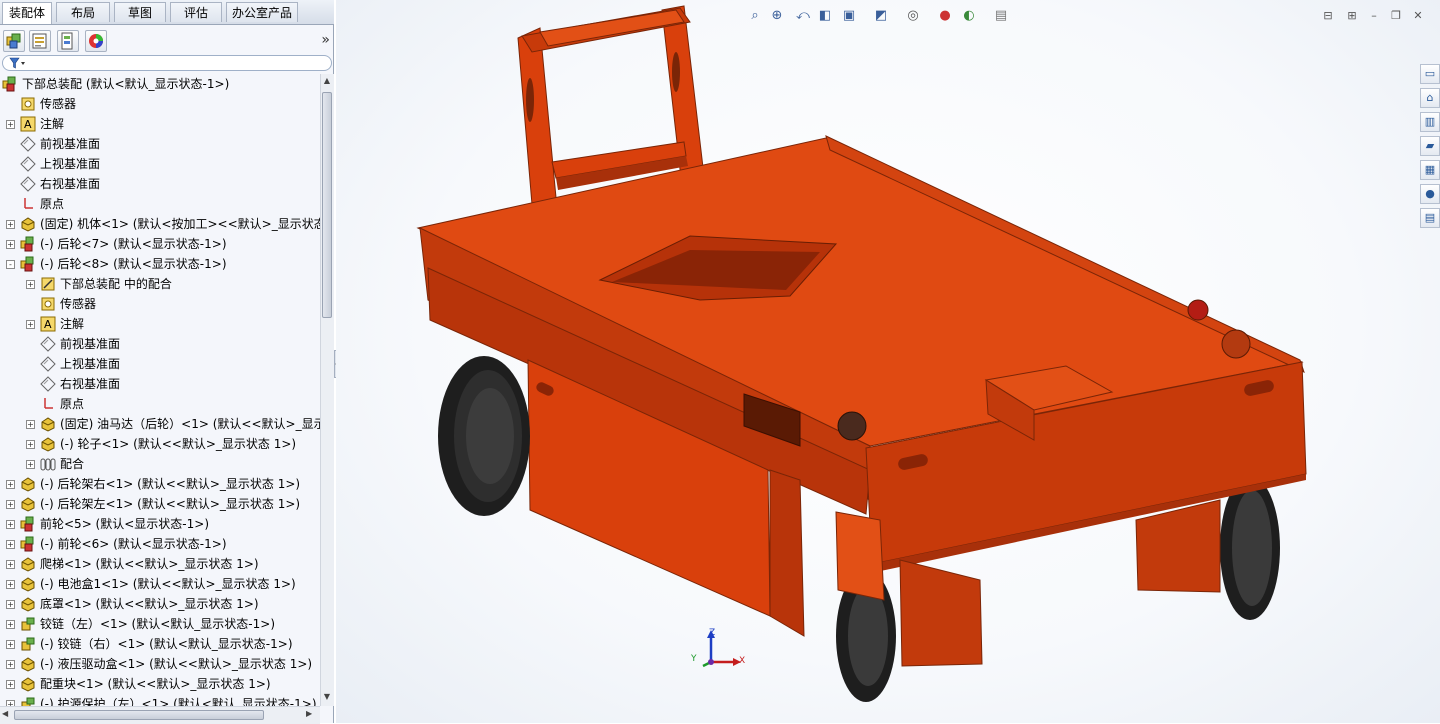 This screenshot has width=1440, height=724. What do you see at coordinates (160, 544) in the screenshot?
I see `tree-node: + (-) 前轮<6> (默认<显示状态-1>)` at bounding box center [160, 544].